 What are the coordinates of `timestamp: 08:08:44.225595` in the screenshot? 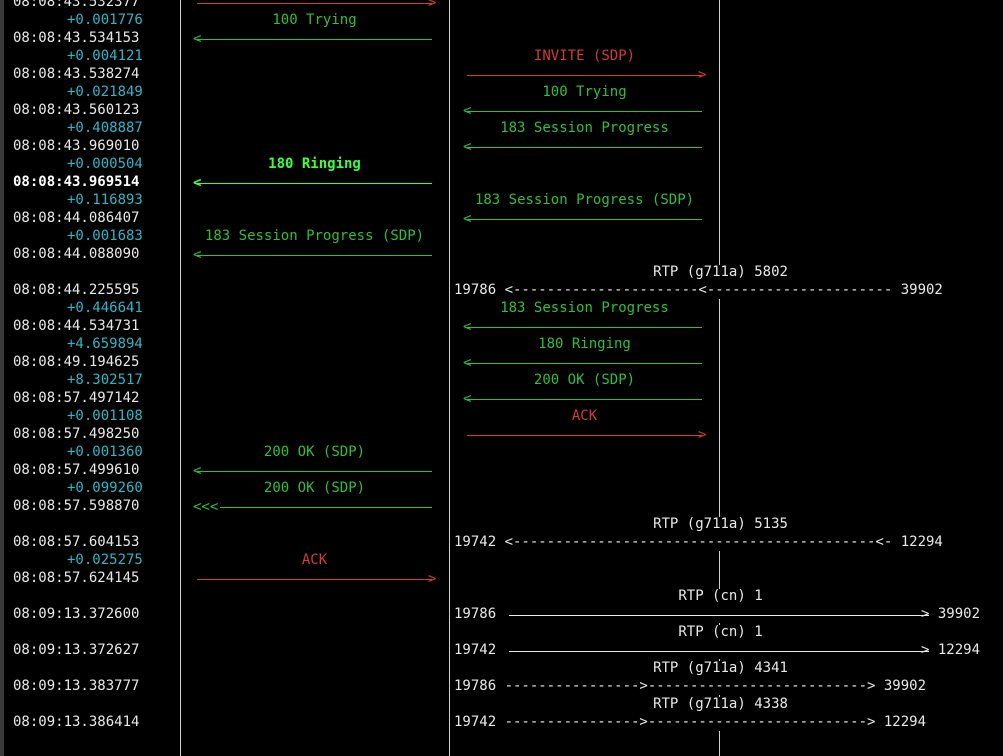 It's located at (76, 290).